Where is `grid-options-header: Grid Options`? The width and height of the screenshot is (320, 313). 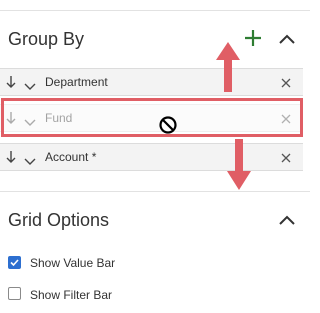 grid-options-header: Grid Options is located at coordinates (155, 220).